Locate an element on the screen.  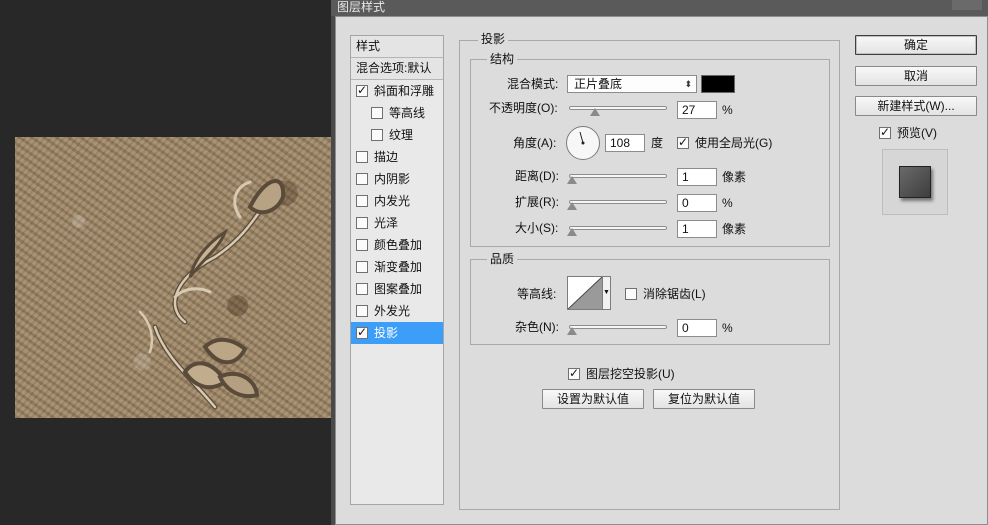
style-item-label: 颜色叠加 is located at coordinates (398, 245).